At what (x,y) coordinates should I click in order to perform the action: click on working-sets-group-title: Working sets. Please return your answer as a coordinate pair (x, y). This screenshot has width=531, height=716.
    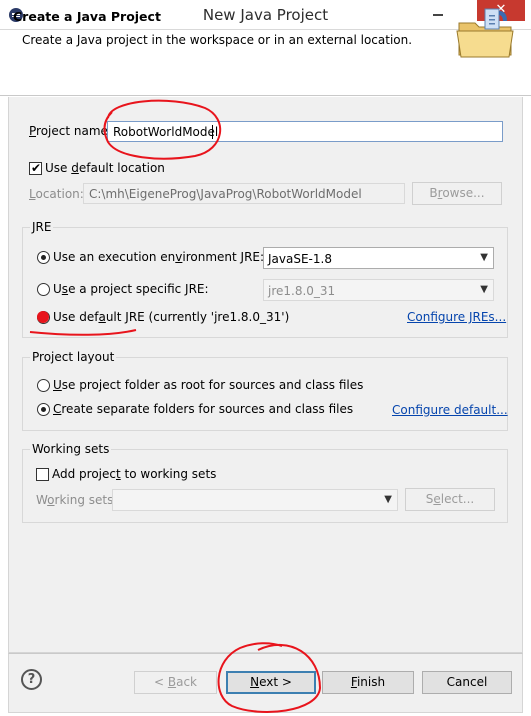
    Looking at the image, I should click on (71, 449).